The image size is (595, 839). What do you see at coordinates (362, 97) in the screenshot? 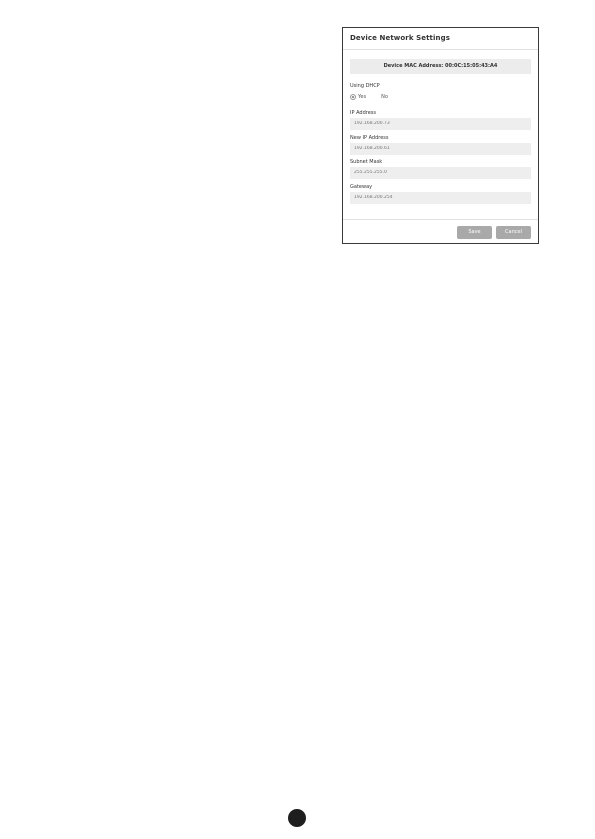
I see `dhcp-yes-label: Yes` at bounding box center [362, 97].